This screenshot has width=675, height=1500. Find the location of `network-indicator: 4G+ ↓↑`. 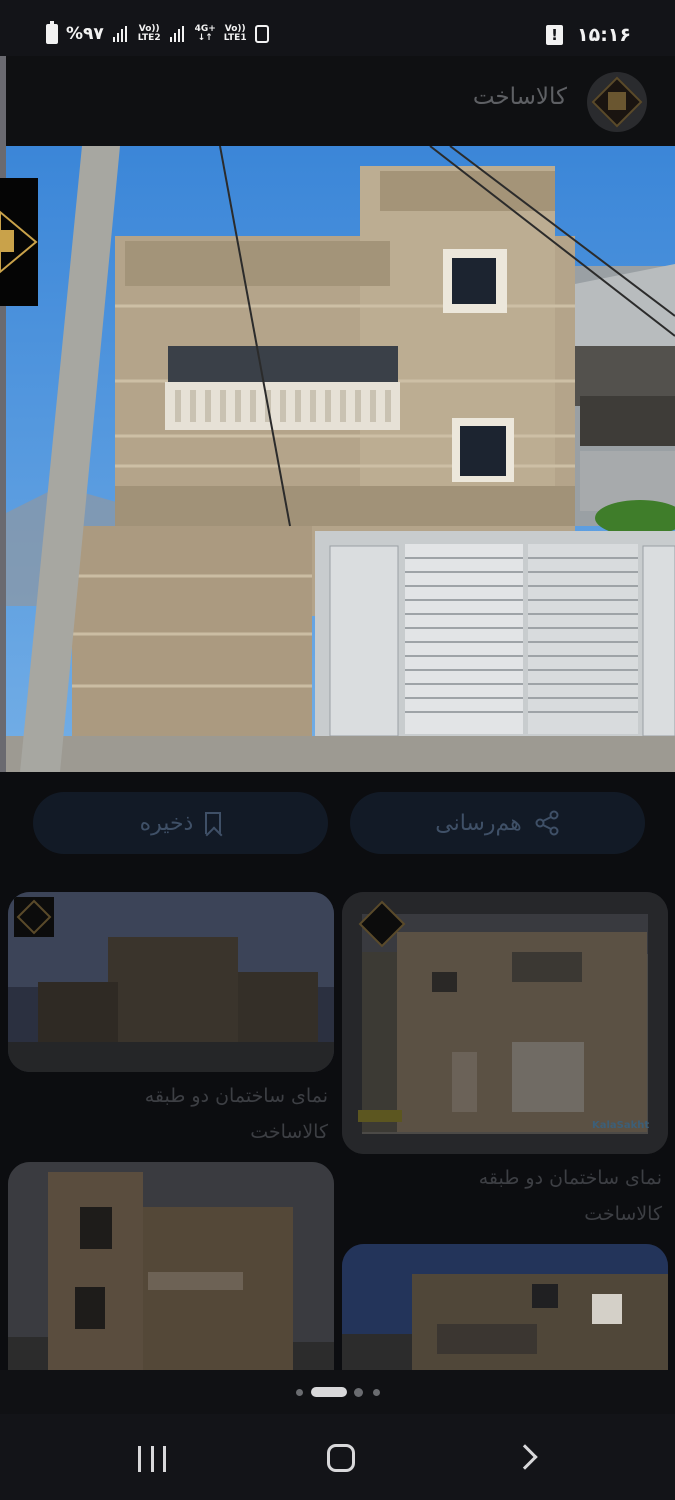

network-indicator: 4G+ ↓↑ is located at coordinates (205, 33).